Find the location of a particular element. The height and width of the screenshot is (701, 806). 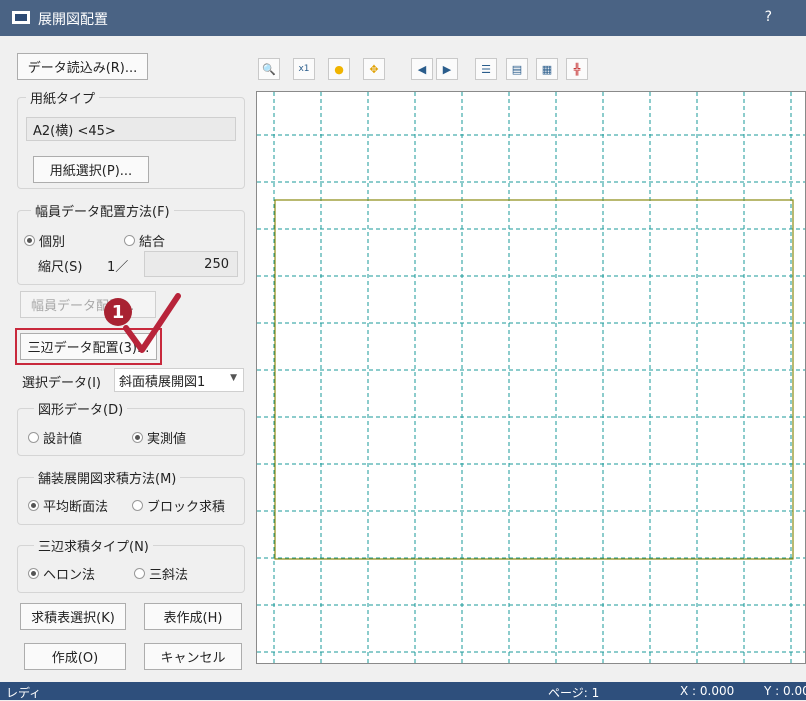

prev-page-icon: ◀ is located at coordinates (422, 69).